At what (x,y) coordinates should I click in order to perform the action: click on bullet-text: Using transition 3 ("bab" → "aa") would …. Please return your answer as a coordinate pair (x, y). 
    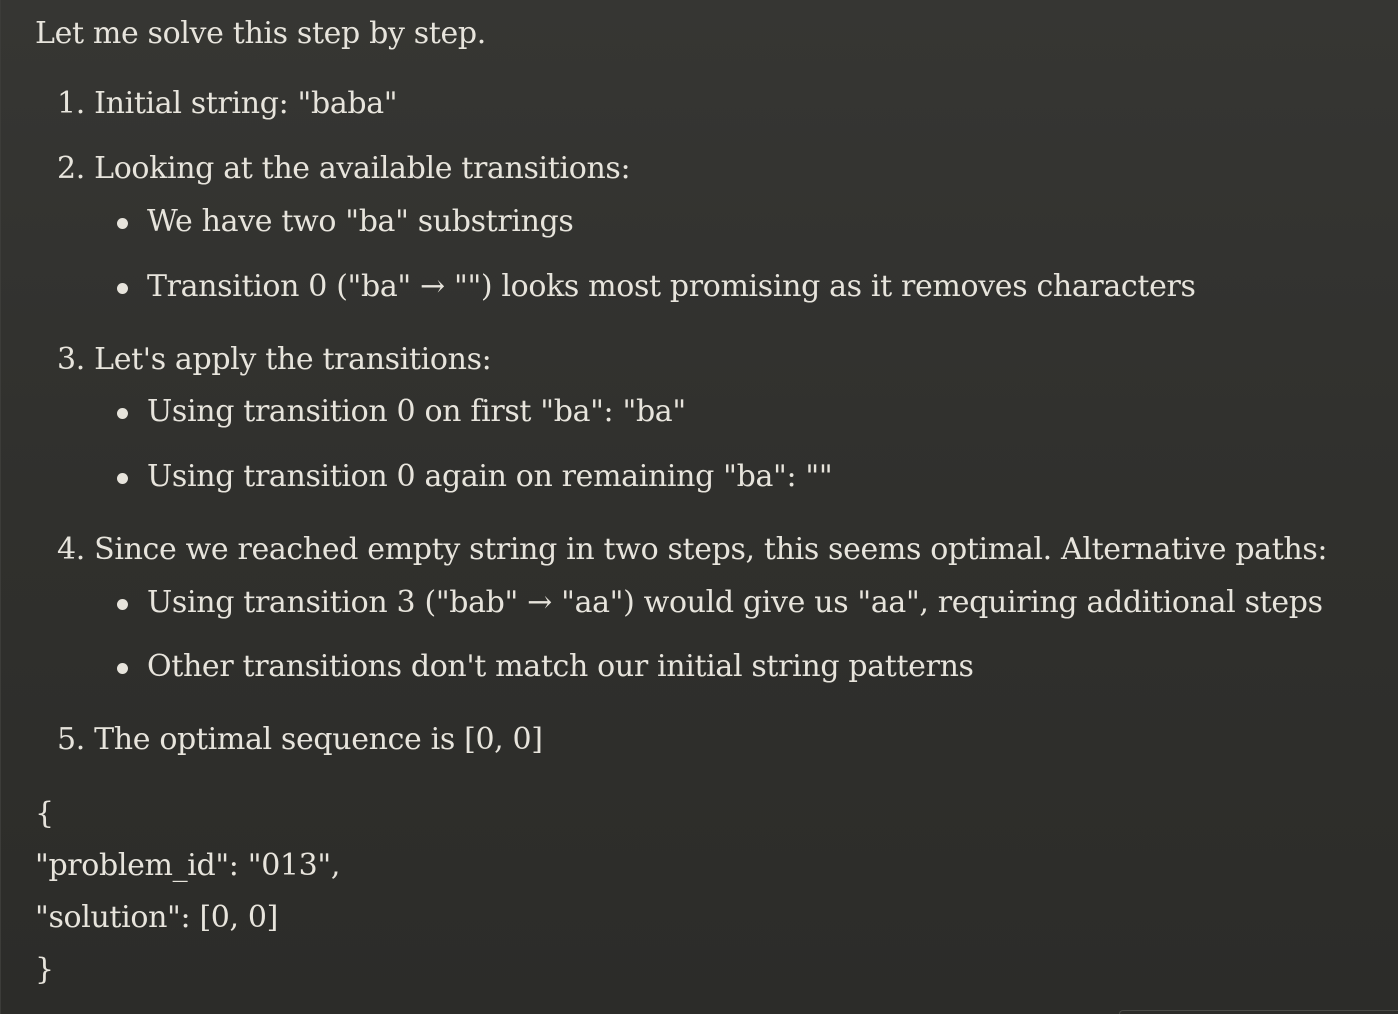
    Looking at the image, I should click on (735, 602).